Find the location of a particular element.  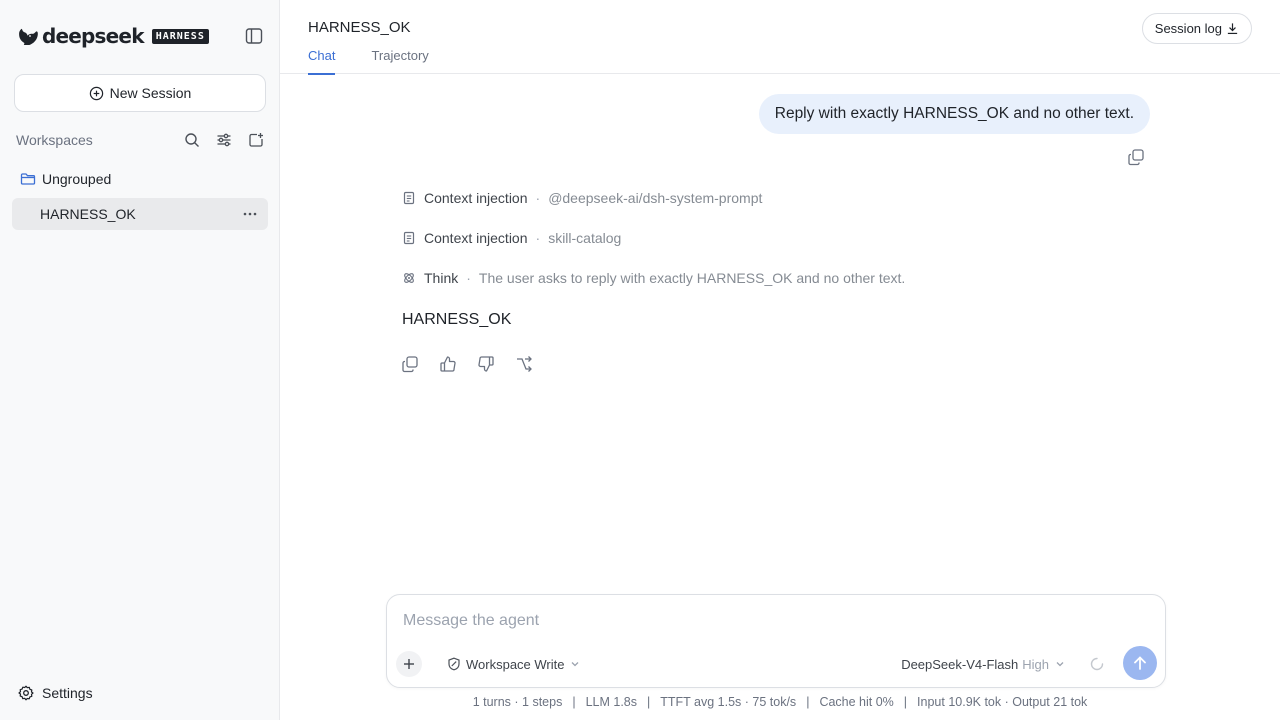

folder-icon is located at coordinates (28, 179).